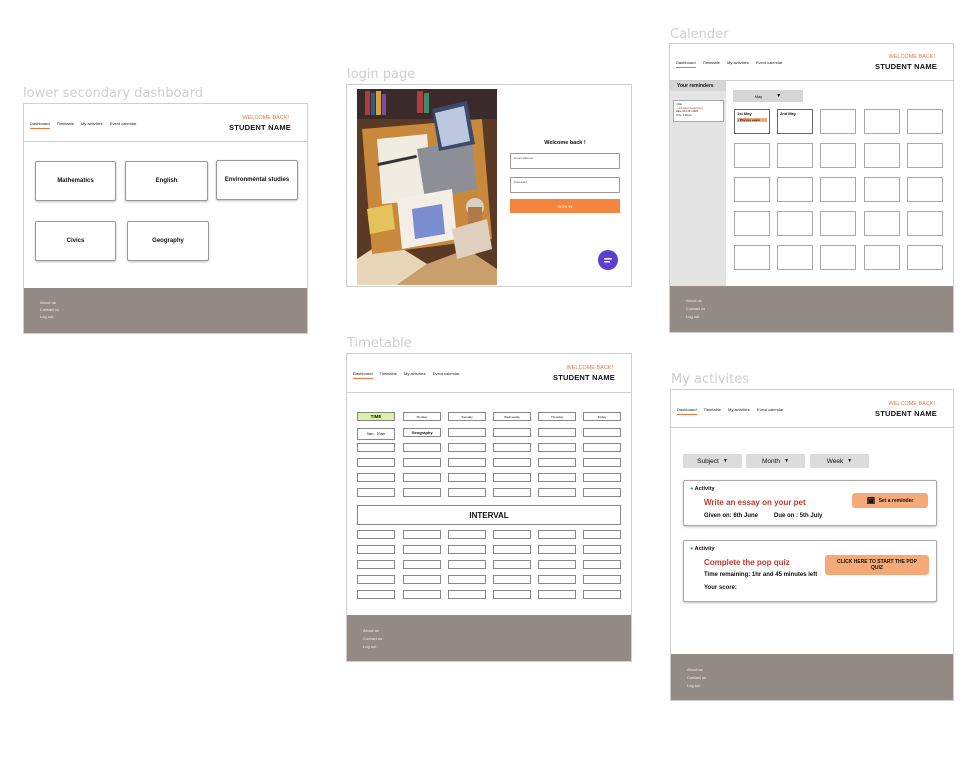  I want to click on email-field: Email address, so click(565, 161).